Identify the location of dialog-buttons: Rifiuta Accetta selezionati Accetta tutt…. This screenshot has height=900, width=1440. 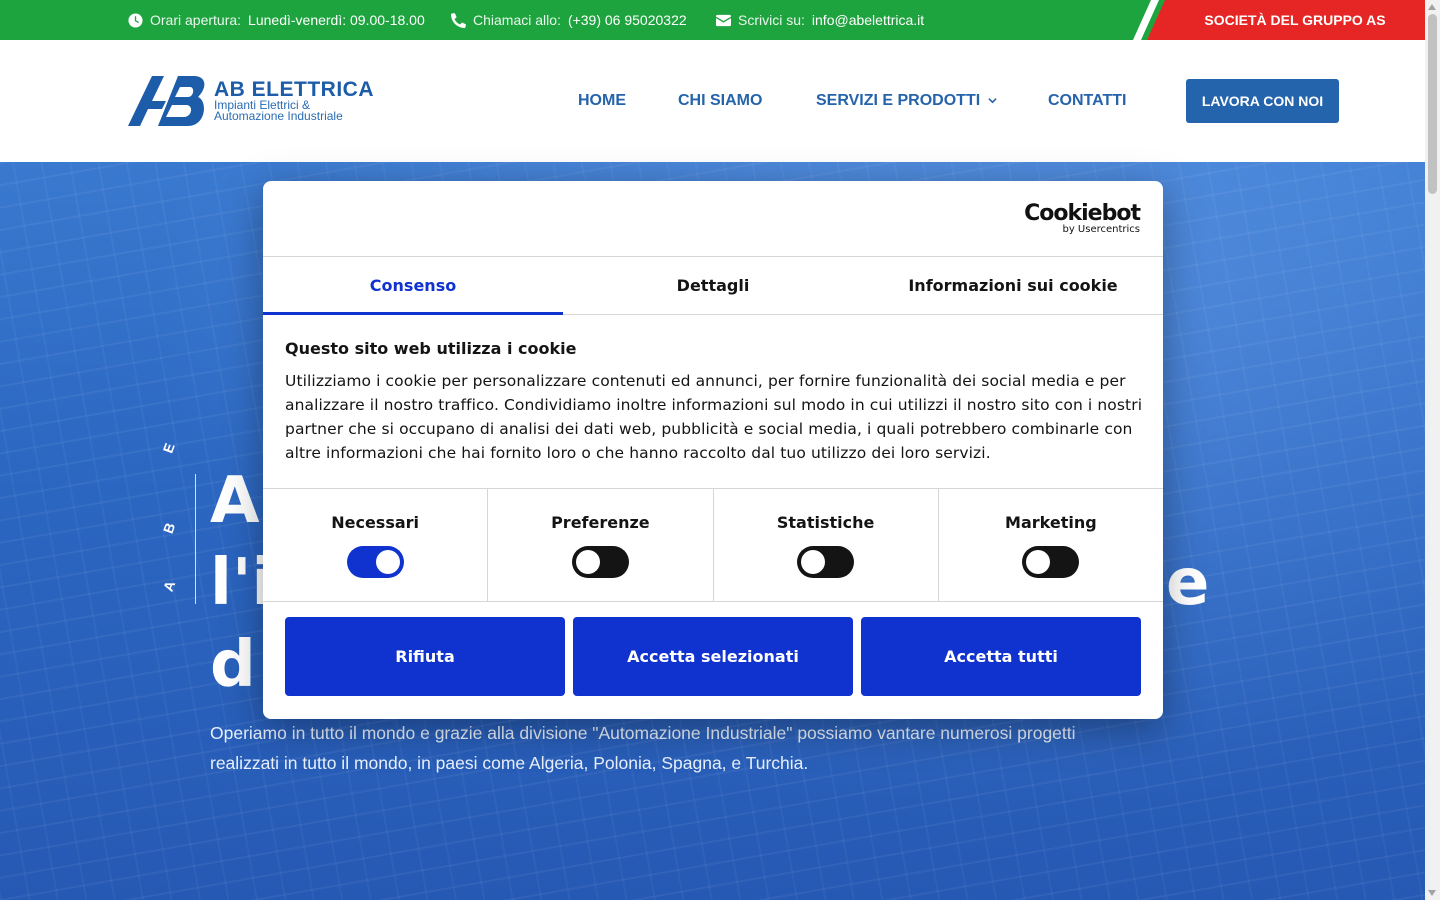
(713, 656).